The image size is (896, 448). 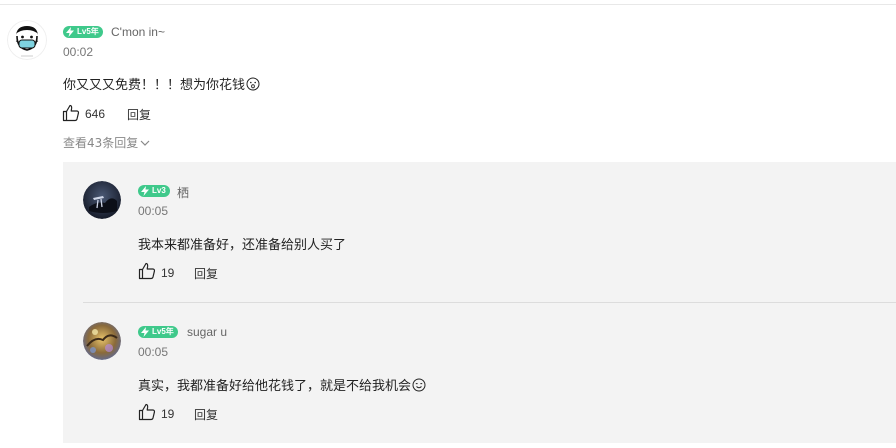 I want to click on comment-text: 你又又又免费！！！想为你花钱, so click(x=161, y=84).